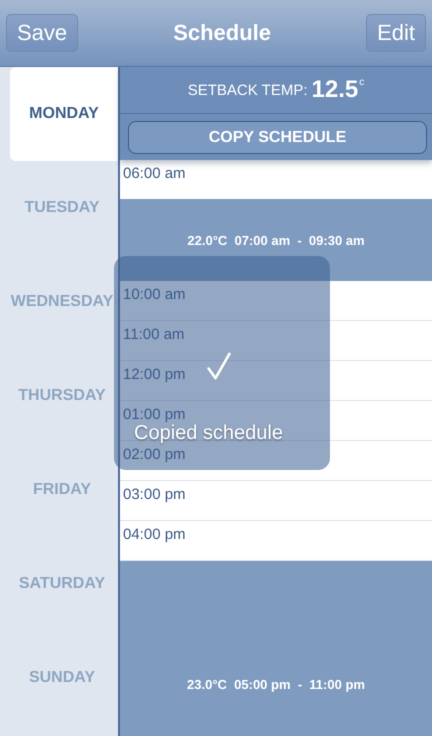  What do you see at coordinates (277, 137) in the screenshot?
I see `copy-schedule-button: COPY SCHEDULE` at bounding box center [277, 137].